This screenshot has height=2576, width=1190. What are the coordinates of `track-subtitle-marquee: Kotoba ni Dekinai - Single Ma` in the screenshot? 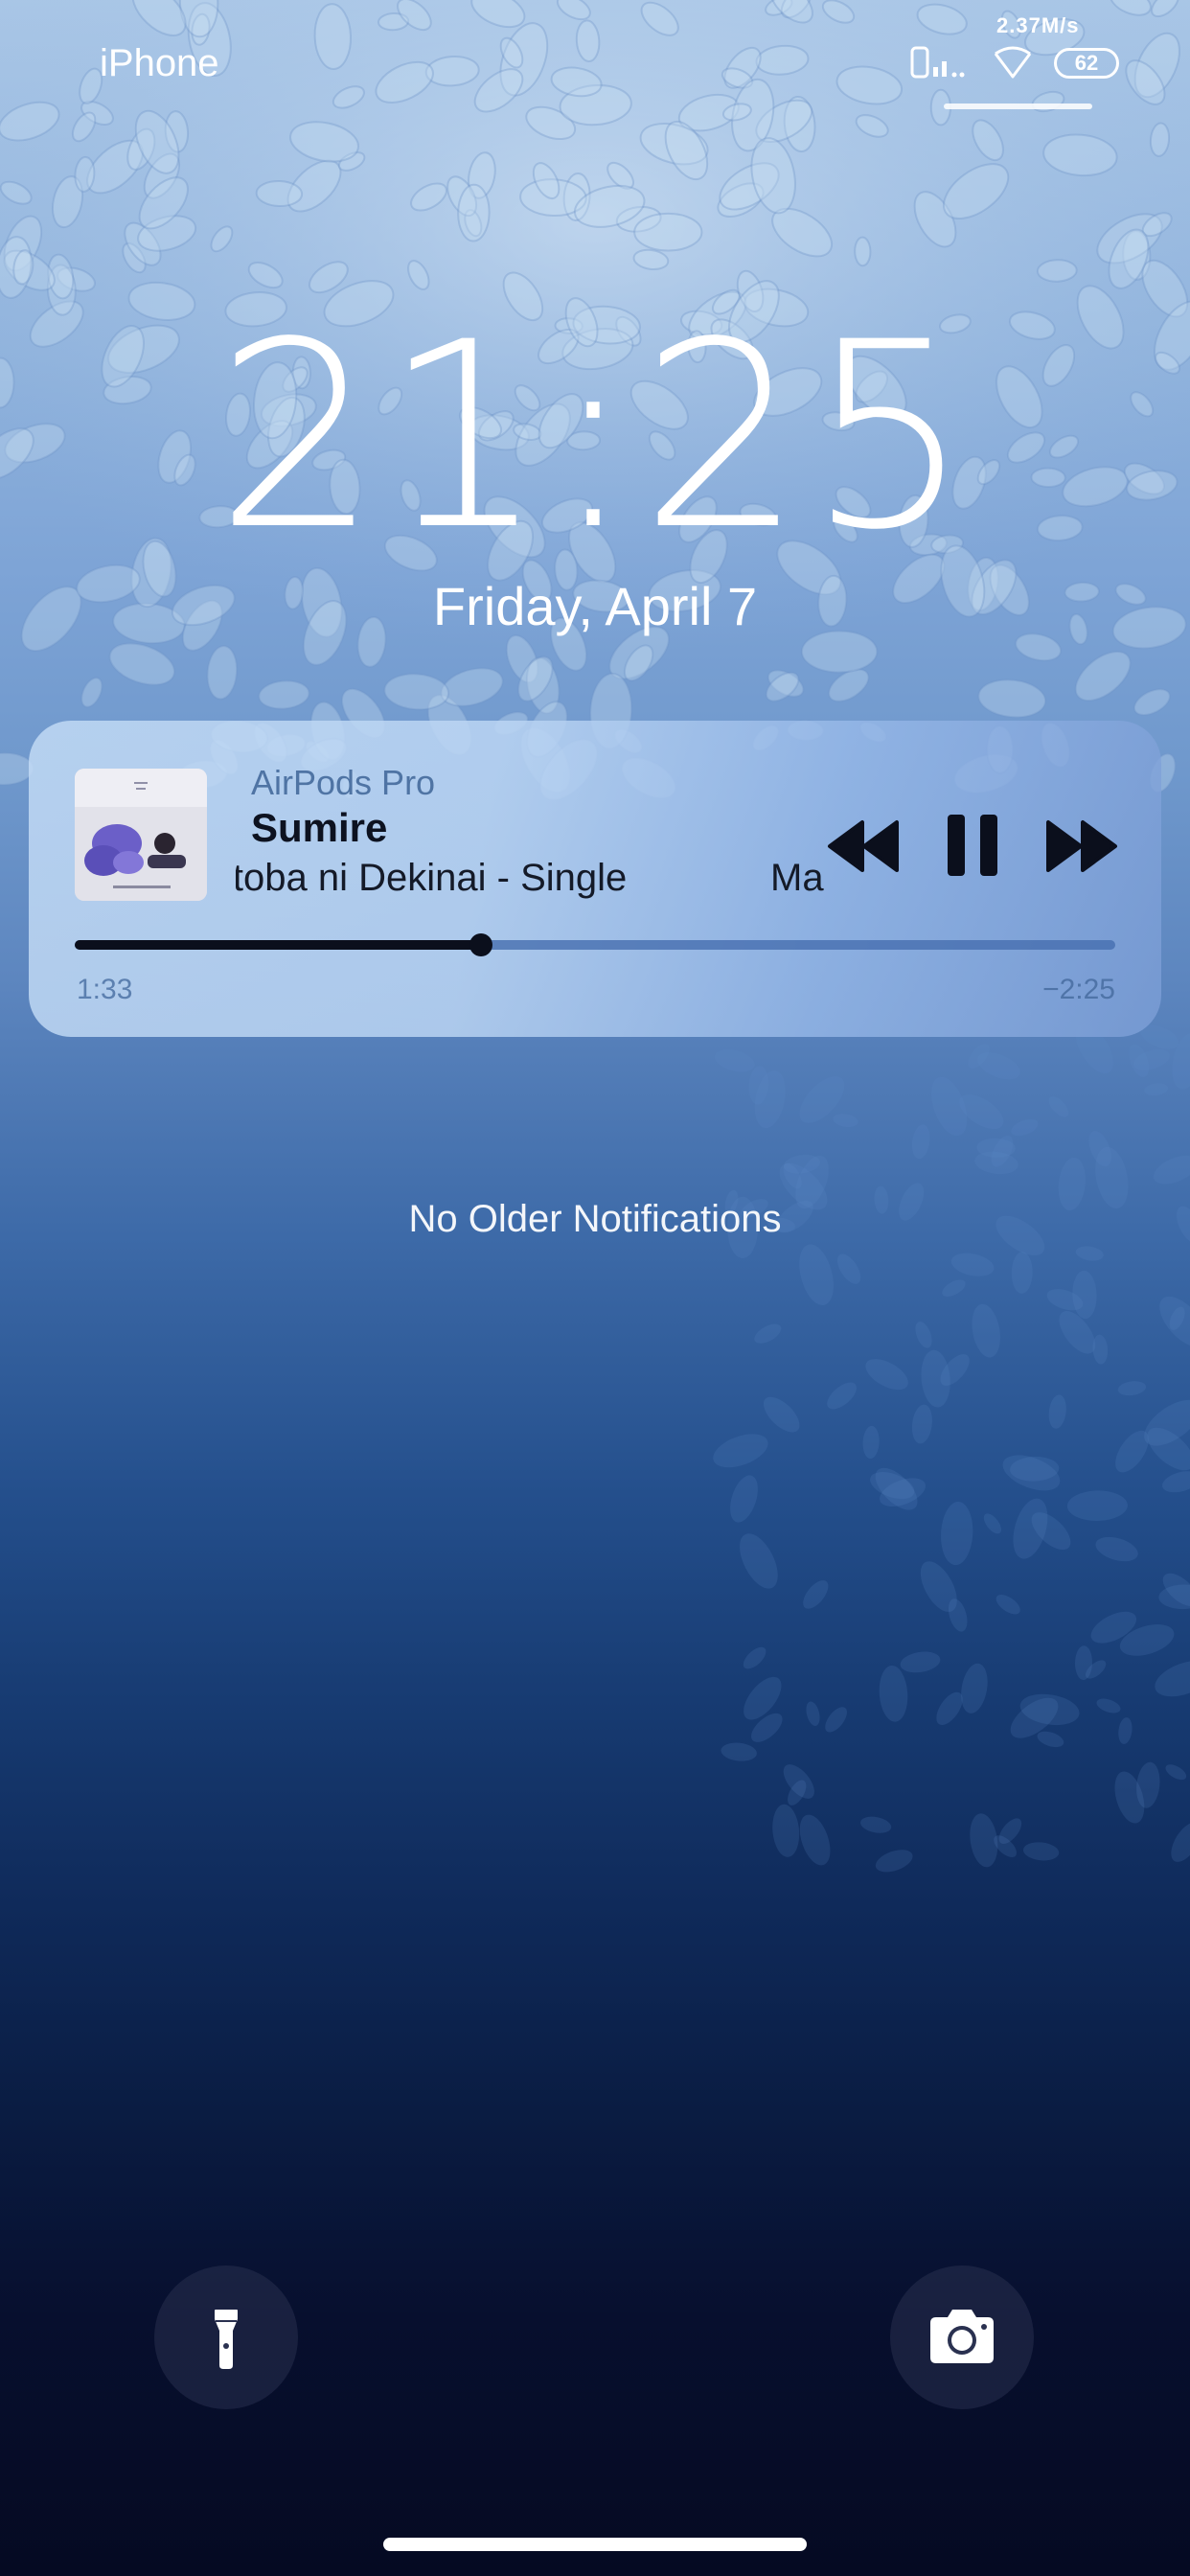 It's located at (530, 879).